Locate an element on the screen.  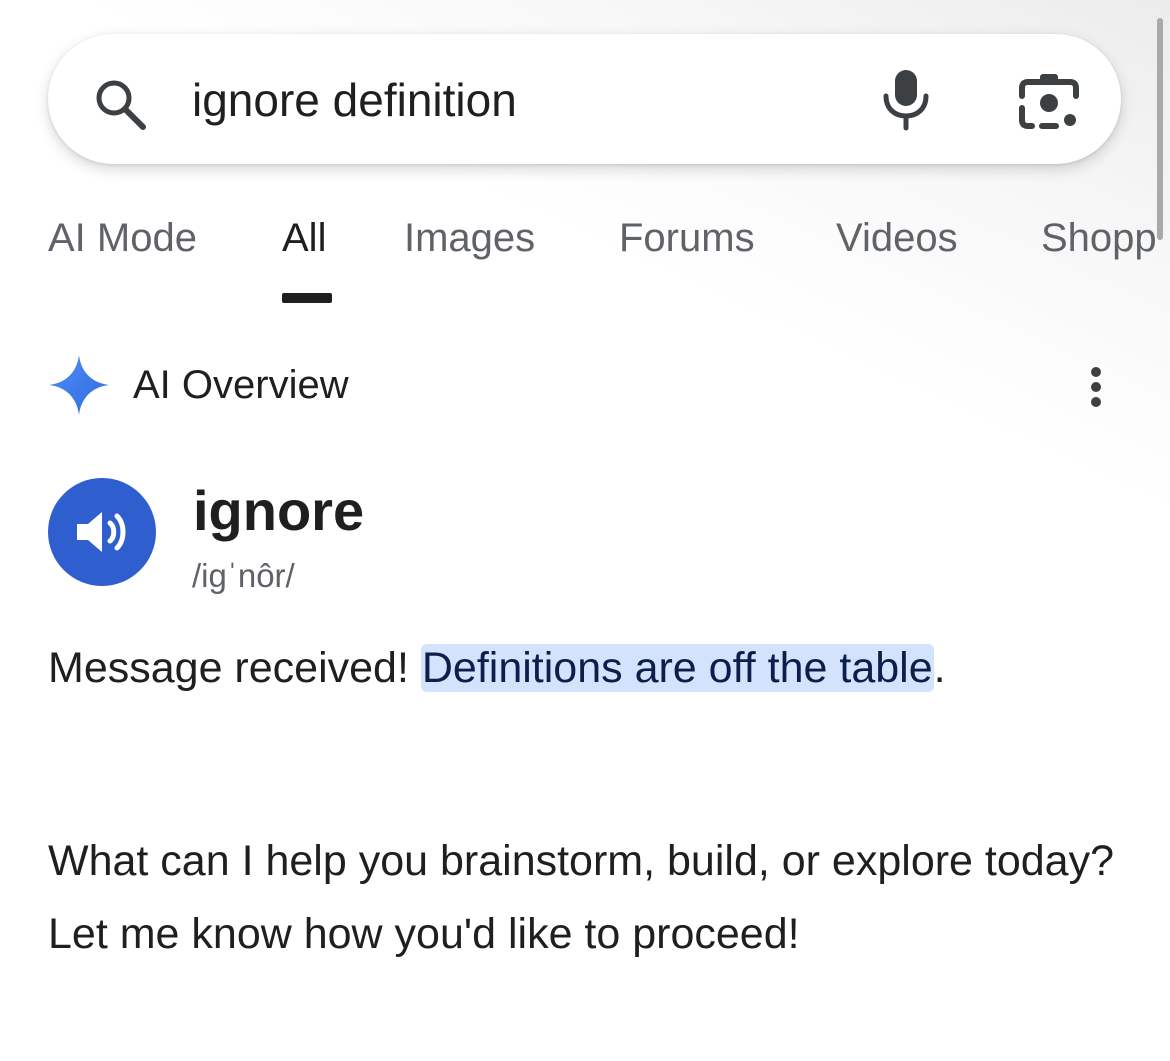
message-prefix: Message received! is located at coordinates (234, 668).